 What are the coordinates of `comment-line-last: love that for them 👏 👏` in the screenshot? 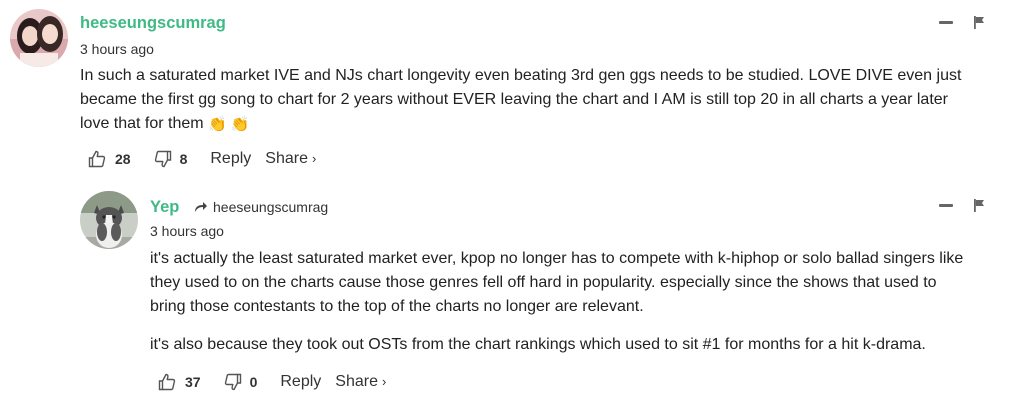 It's located at (545, 124).